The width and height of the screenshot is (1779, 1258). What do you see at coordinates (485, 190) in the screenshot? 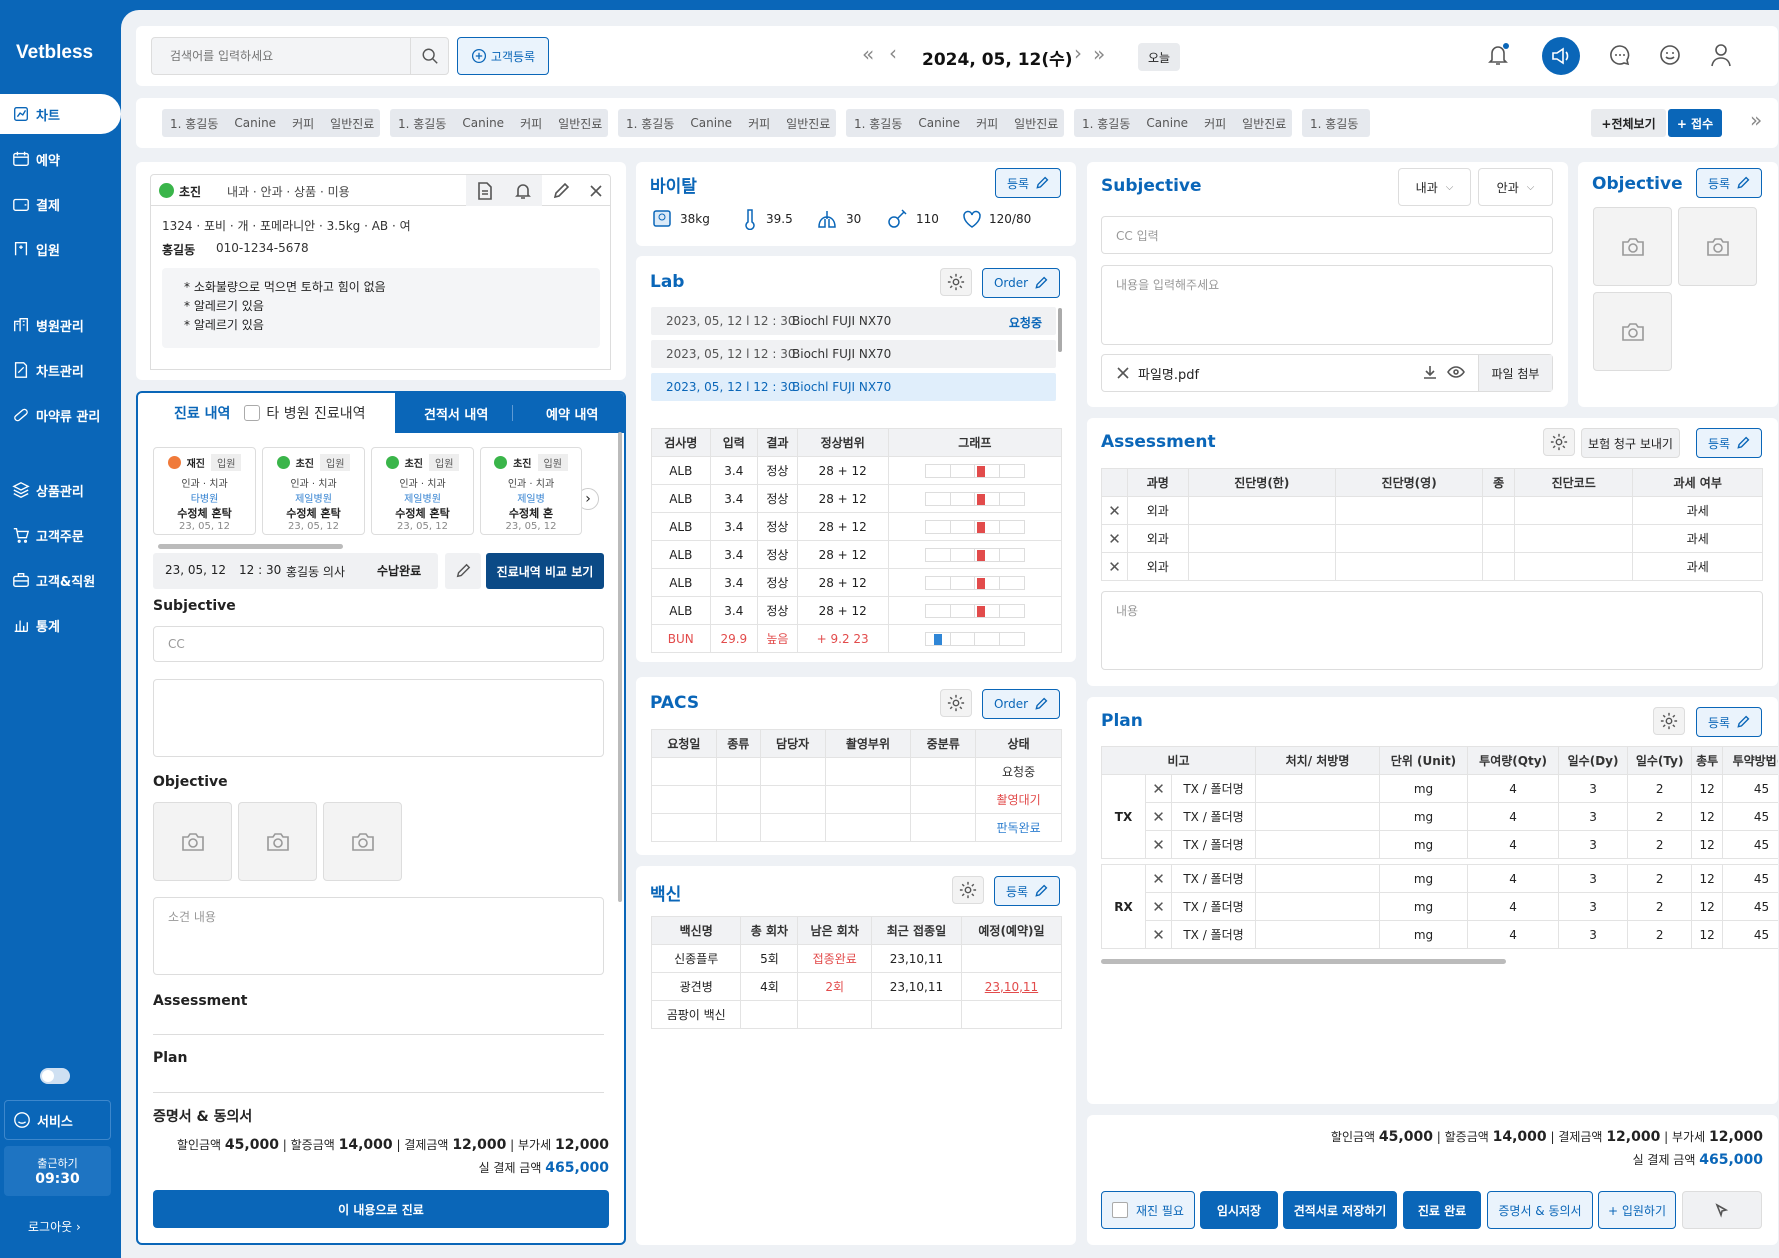
I see `document-icon` at bounding box center [485, 190].